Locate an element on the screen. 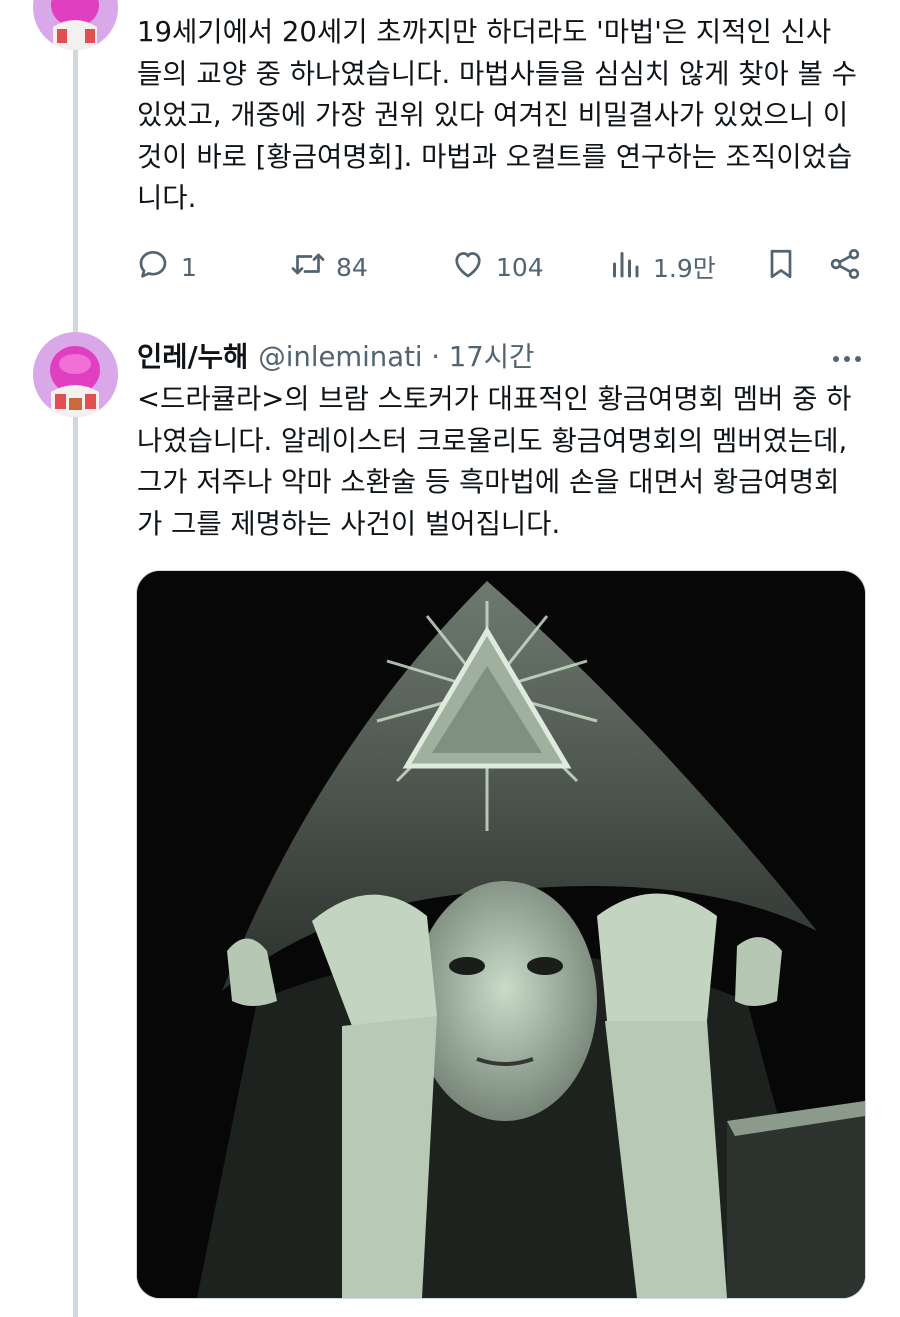 The width and height of the screenshot is (900, 1317). retweet-icon is located at coordinates (308, 267).